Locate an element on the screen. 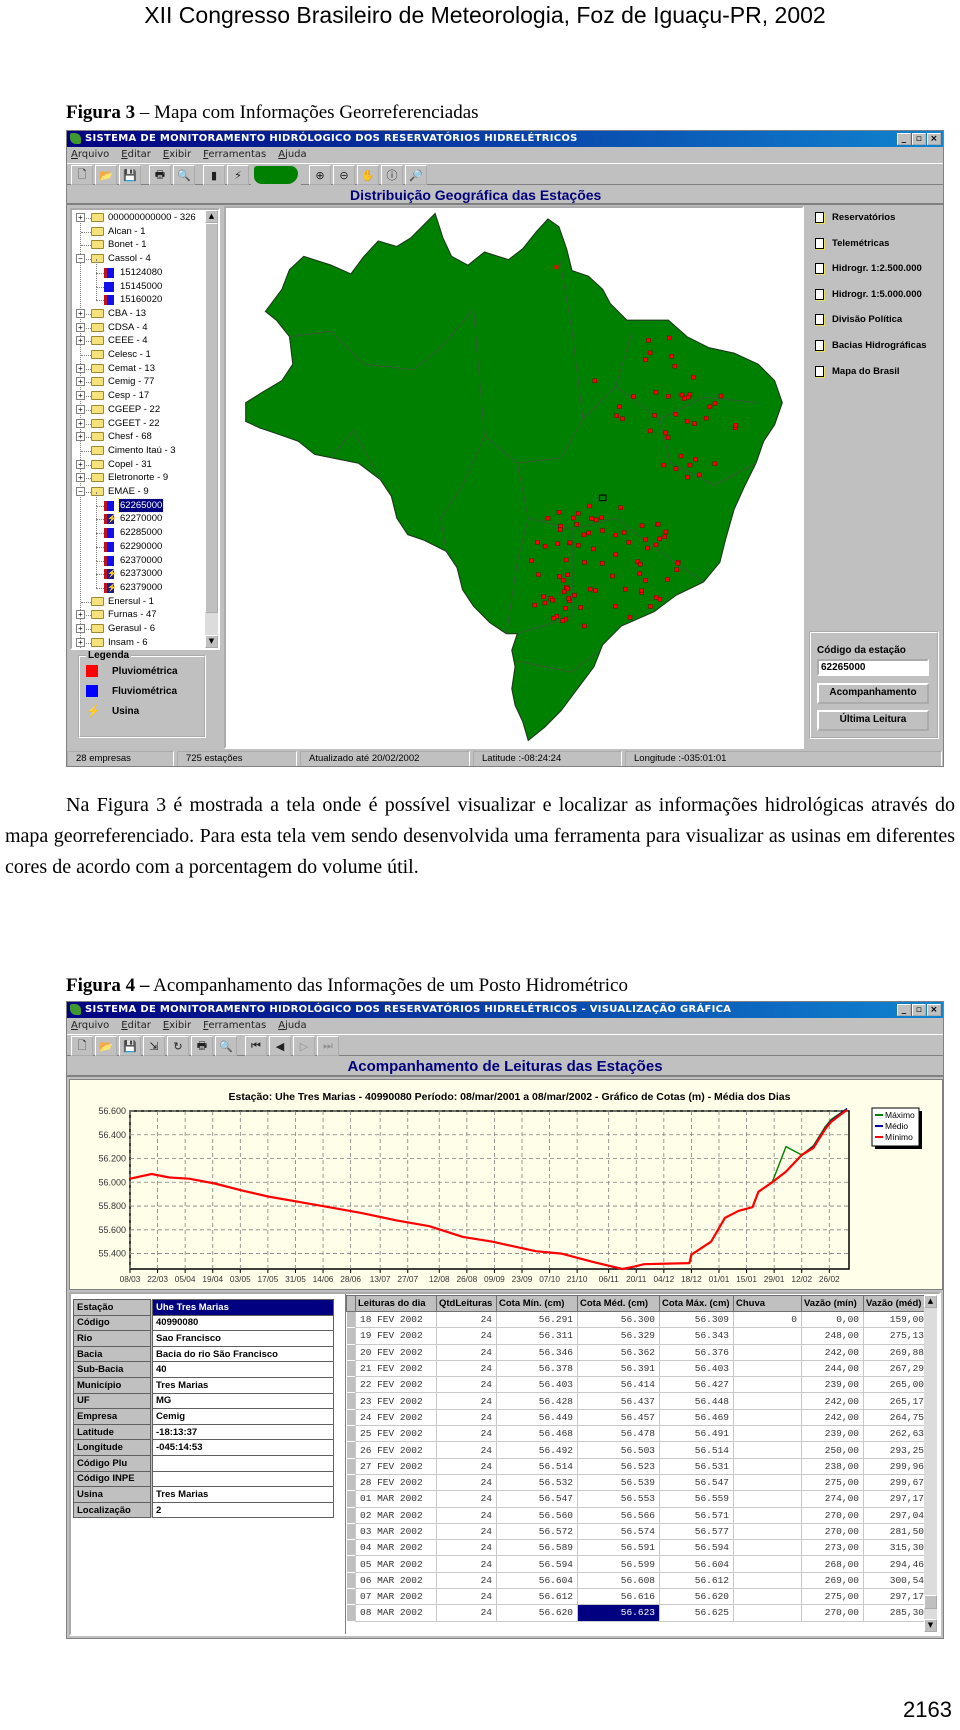 The width and height of the screenshot is (960, 1730). scroll-up-icon: ▲ is located at coordinates (930, 1301).